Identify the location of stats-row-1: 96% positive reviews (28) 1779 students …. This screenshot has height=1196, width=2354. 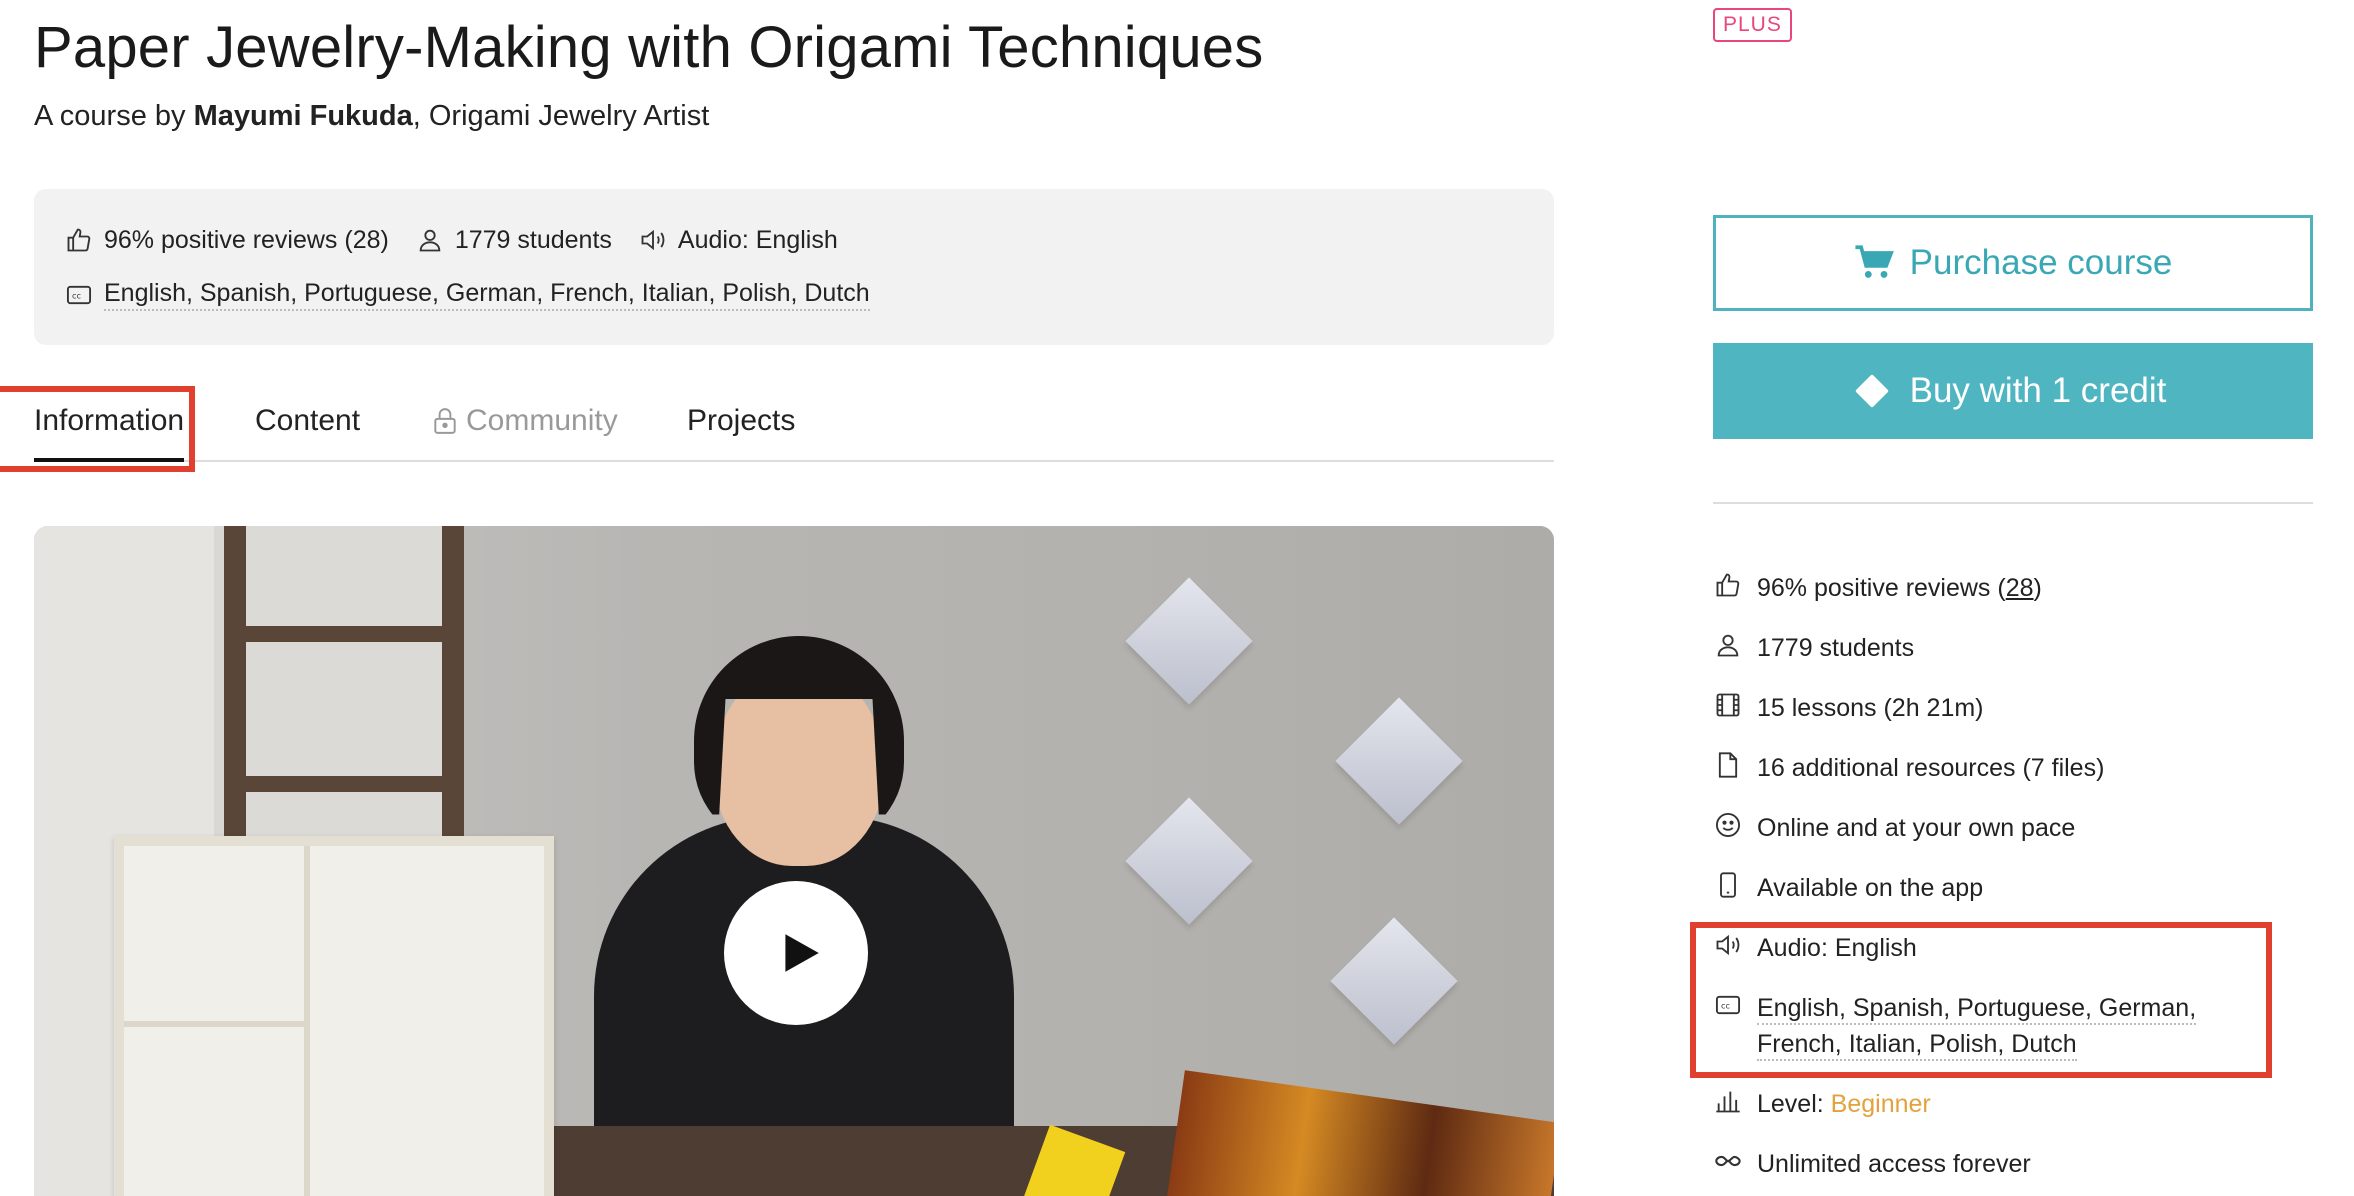
(464, 240).